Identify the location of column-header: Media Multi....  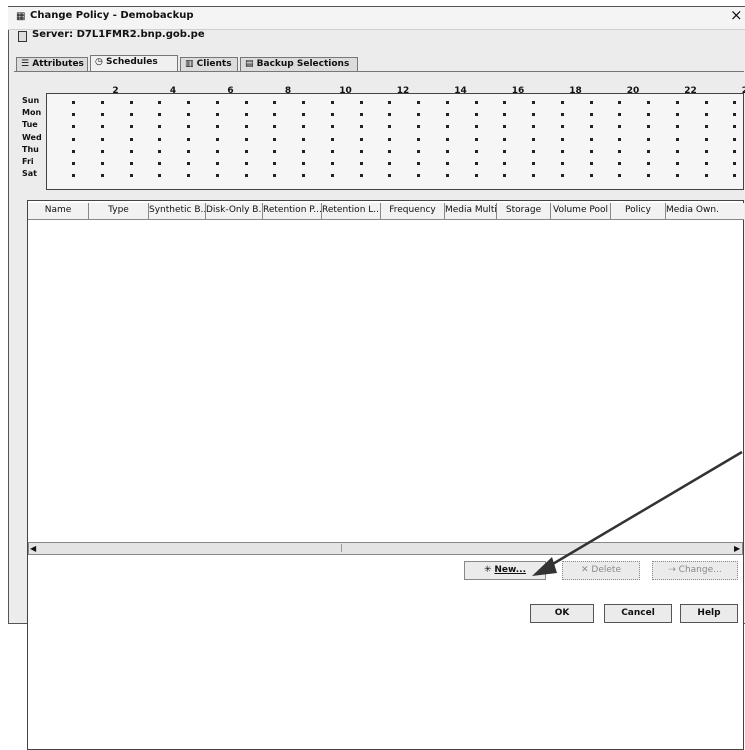
(470, 211).